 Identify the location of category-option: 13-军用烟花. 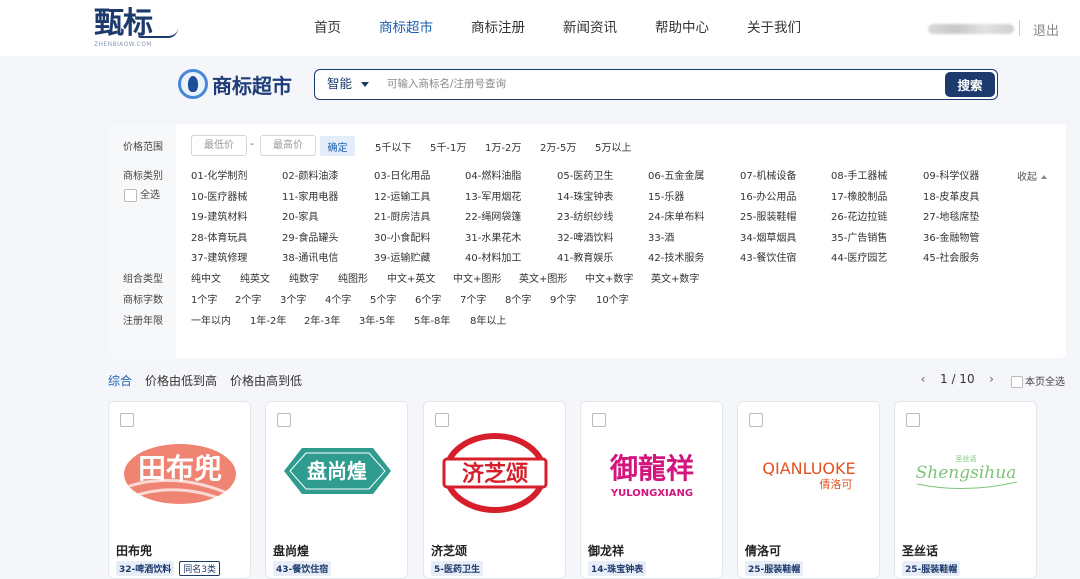
(493, 195).